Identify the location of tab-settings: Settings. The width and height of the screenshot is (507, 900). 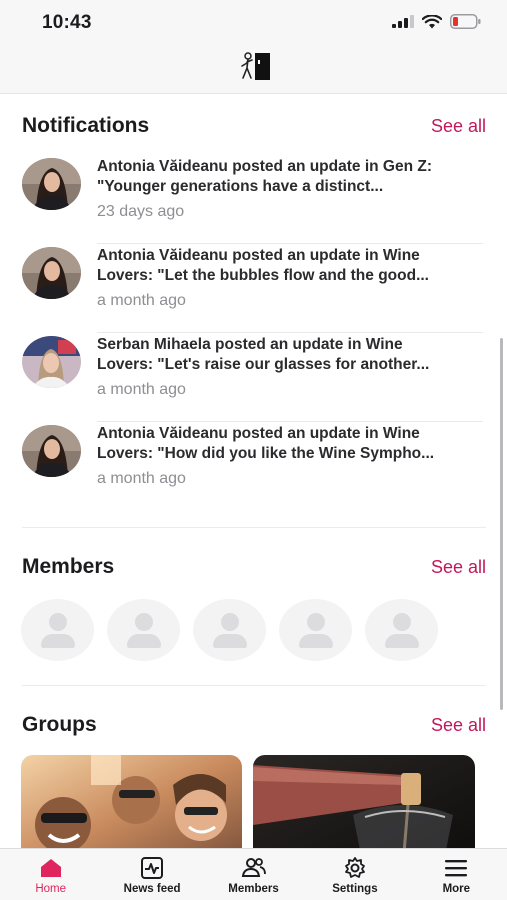
(354, 874).